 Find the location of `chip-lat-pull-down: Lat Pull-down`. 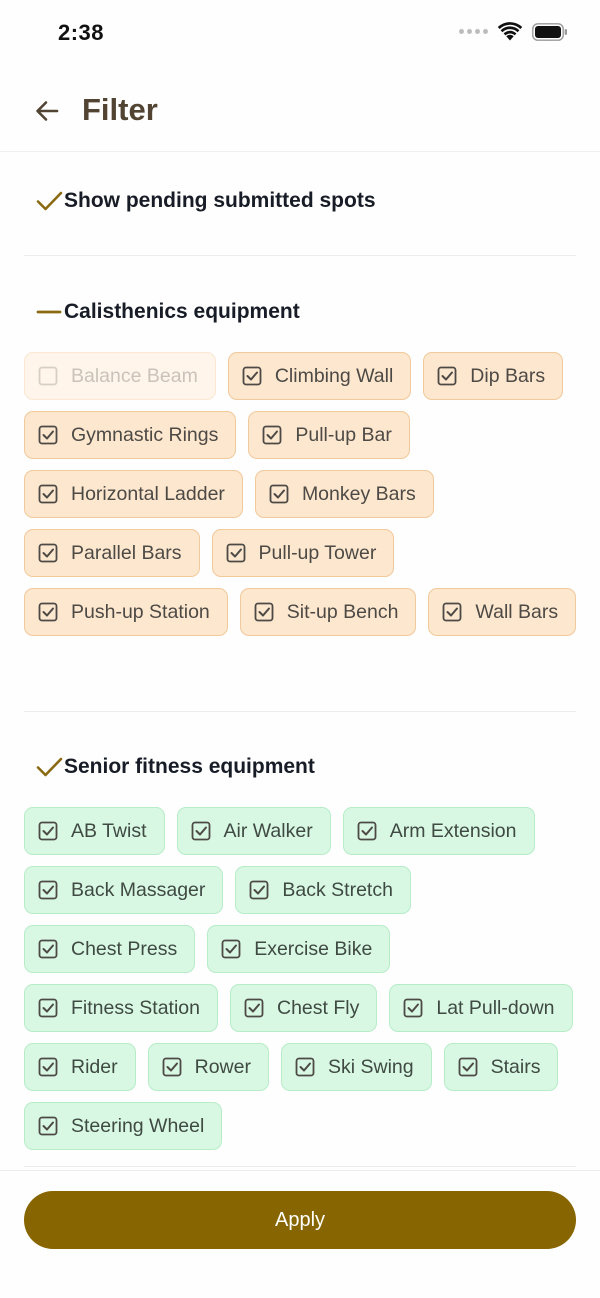

chip-lat-pull-down: Lat Pull-down is located at coordinates (481, 1008).